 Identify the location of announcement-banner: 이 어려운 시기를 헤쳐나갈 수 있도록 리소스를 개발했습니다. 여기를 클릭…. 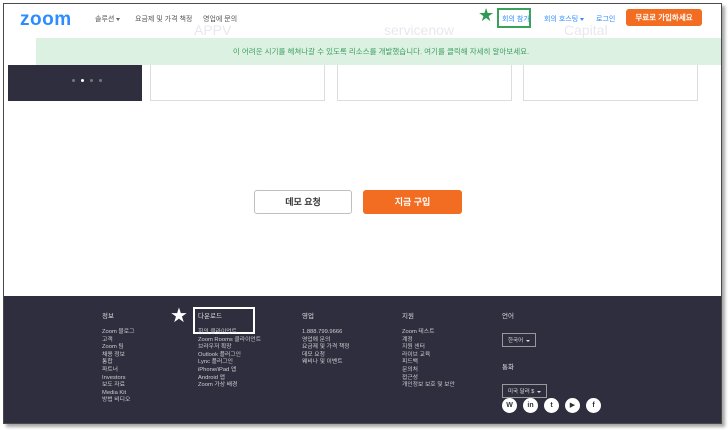
(378, 51).